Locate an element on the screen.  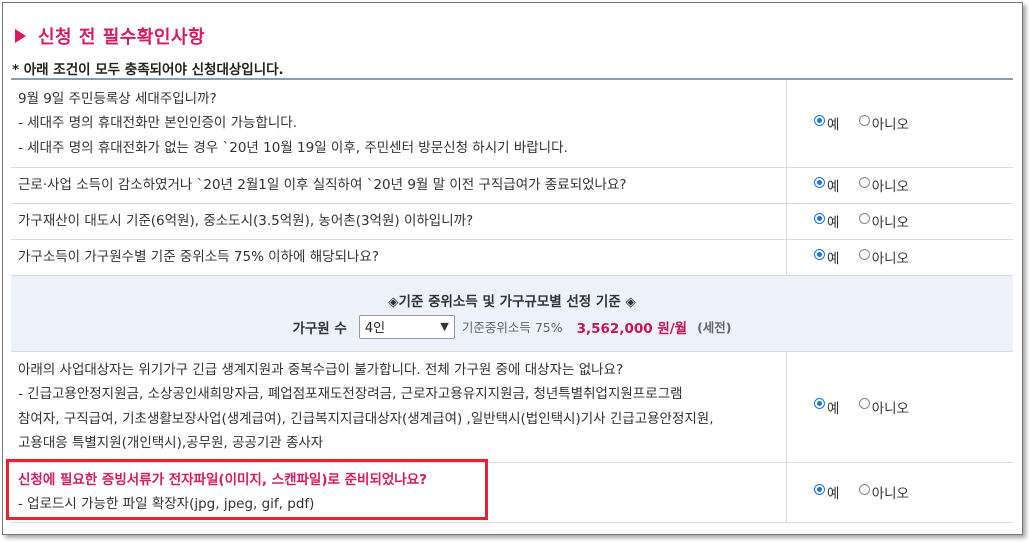
household-size-select: 4인 ▼ is located at coordinates (406, 326).